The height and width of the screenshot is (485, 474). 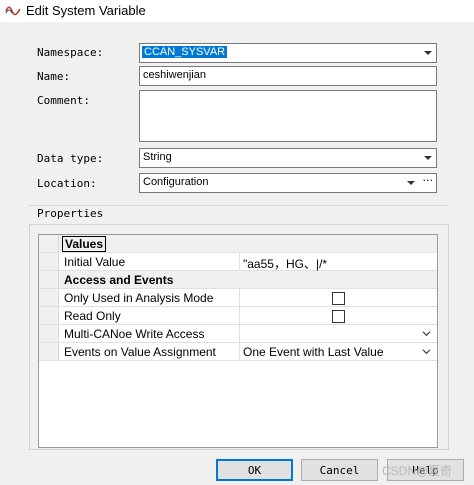 What do you see at coordinates (174, 75) in the screenshot?
I see `name-value: ceshiwenjian` at bounding box center [174, 75].